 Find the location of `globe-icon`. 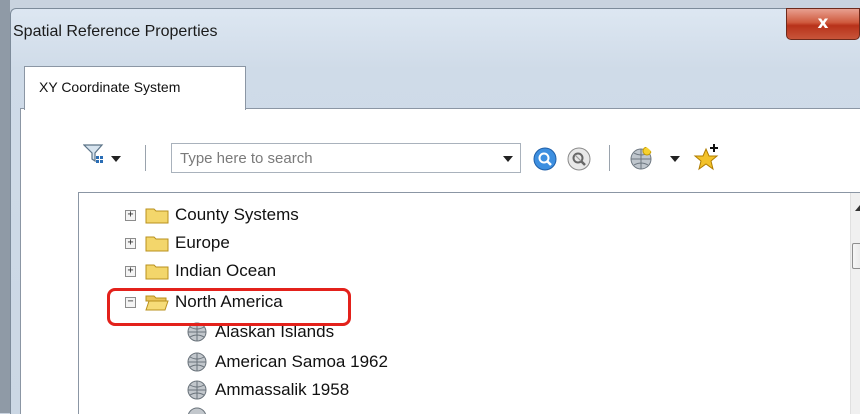

globe-icon is located at coordinates (641, 158).